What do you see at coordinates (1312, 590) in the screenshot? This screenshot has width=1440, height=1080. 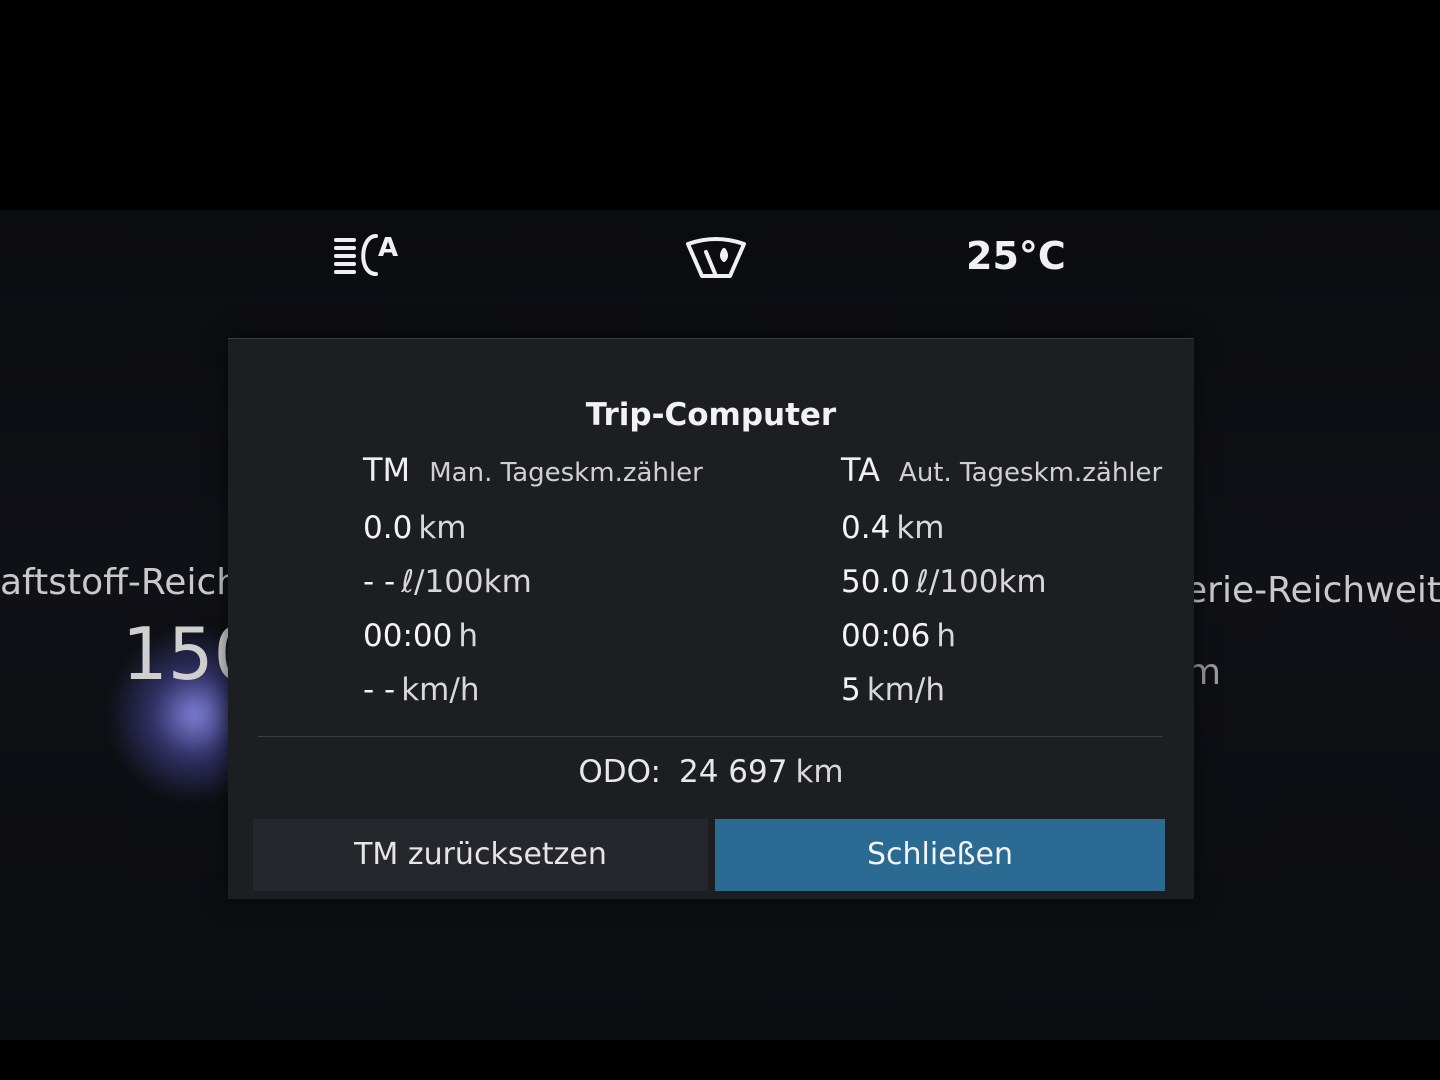 I see `battery-range-label: erie-Reichweite` at bounding box center [1312, 590].